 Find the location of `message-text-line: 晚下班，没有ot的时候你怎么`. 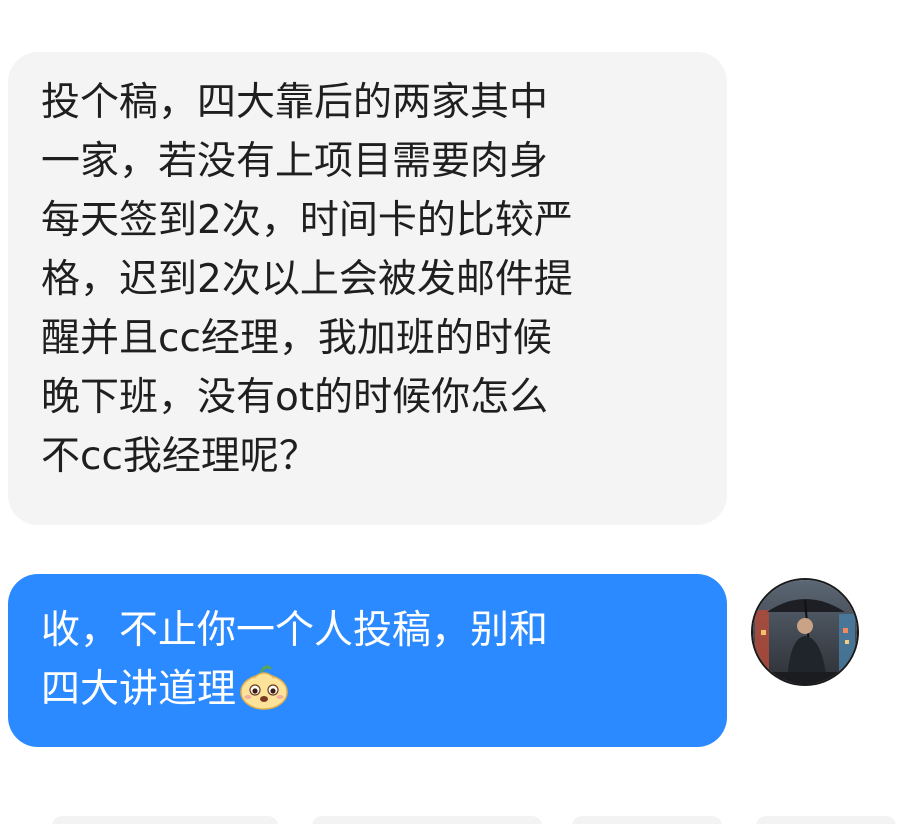

message-text-line: 晚下班，没有ot的时候你怎么 is located at coordinates (295, 397).